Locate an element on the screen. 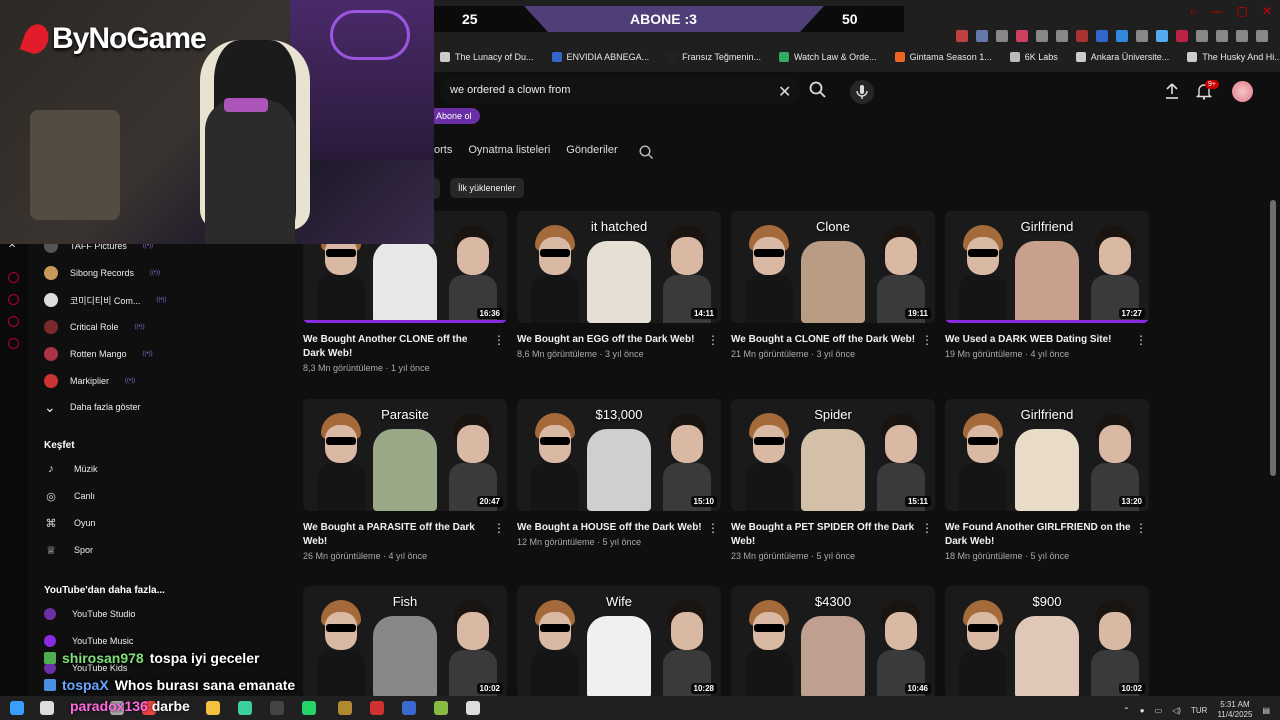 The image size is (1280, 720). obs-icon is located at coordinates (277, 708).